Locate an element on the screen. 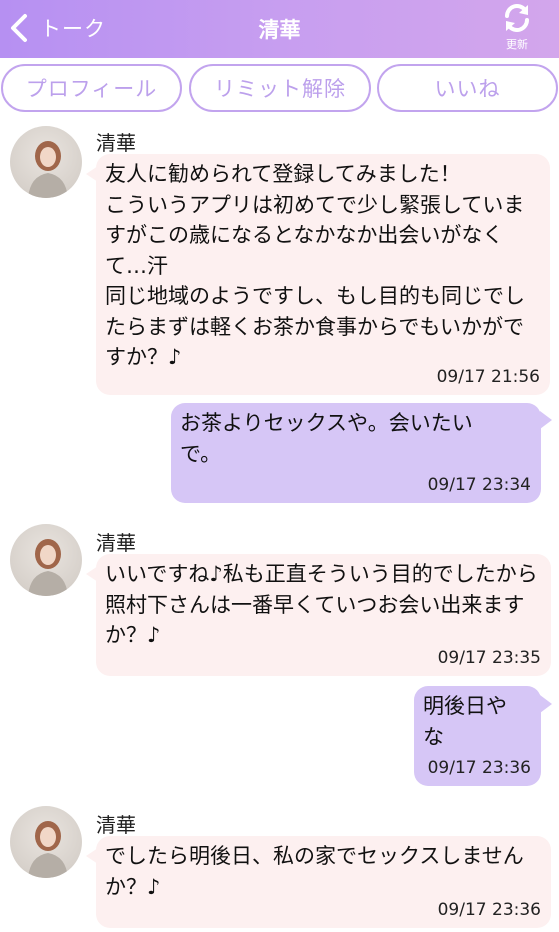 The width and height of the screenshot is (559, 932). message-bubble-incoming: でしたら明後日、私の家でセックスしませんか？♪ 09/17 23:36 is located at coordinates (323, 882).